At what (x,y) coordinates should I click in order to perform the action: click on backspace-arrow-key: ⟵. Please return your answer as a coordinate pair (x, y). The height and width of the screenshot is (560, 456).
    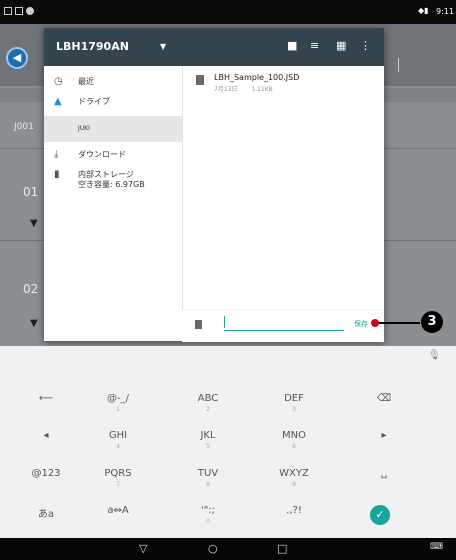
    Looking at the image, I should click on (46, 398).